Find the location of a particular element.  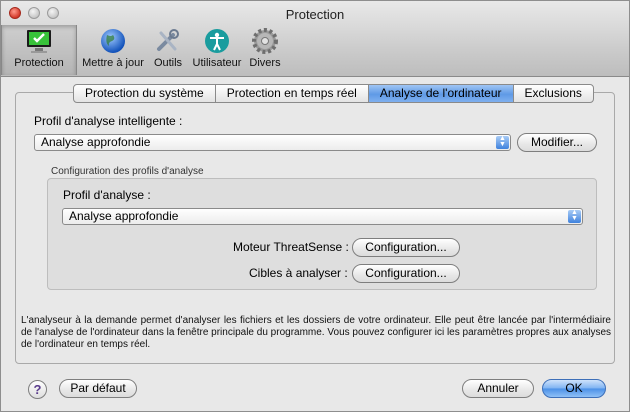

help-button: ? is located at coordinates (37, 389).